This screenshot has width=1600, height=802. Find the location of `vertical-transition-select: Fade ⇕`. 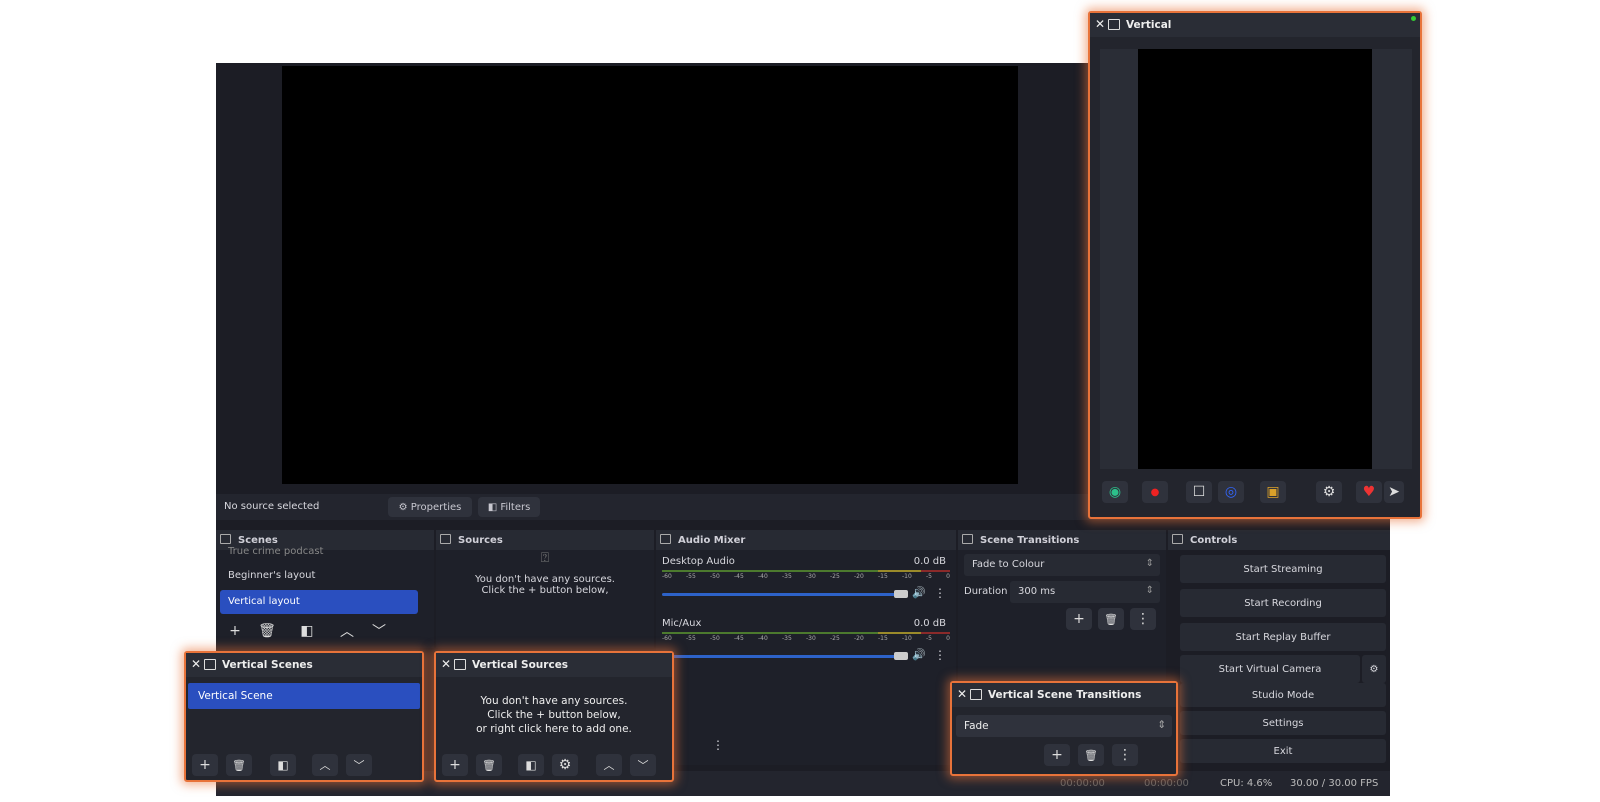

vertical-transition-select: Fade ⇕ is located at coordinates (1064, 726).